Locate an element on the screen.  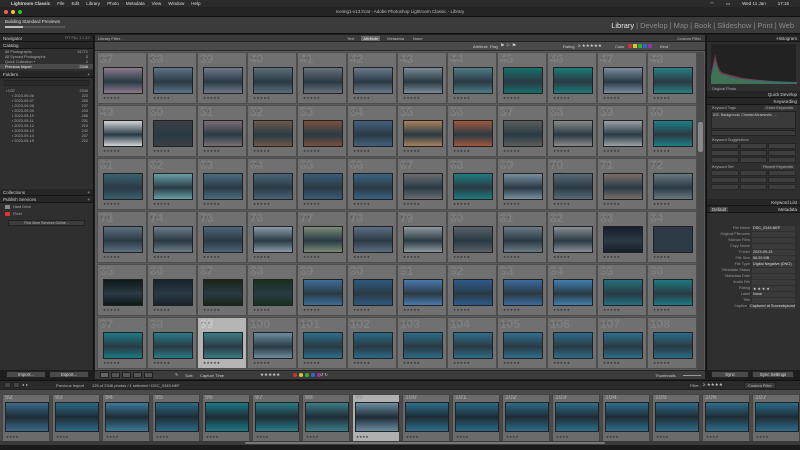
filmstrip-cell: 95 ★★★★ is located at coordinates (176, 418).